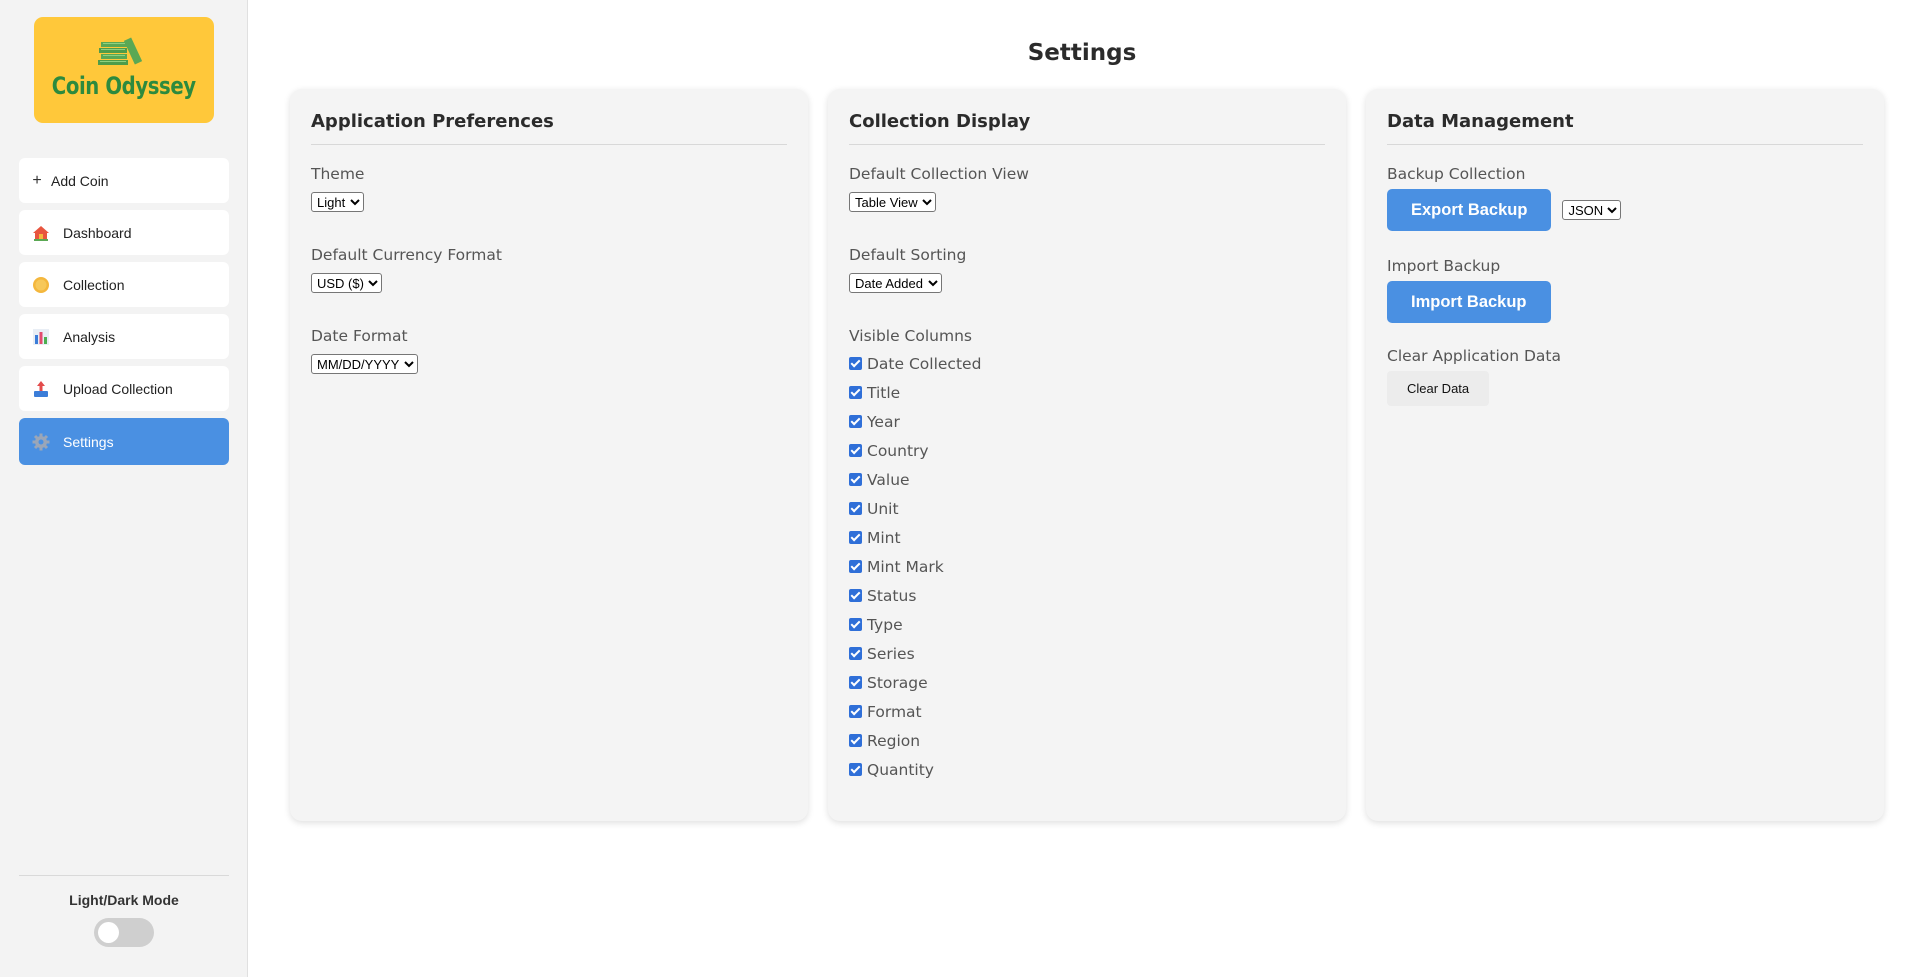 The image size is (1916, 977). What do you see at coordinates (41, 233) in the screenshot?
I see `house-icon` at bounding box center [41, 233].